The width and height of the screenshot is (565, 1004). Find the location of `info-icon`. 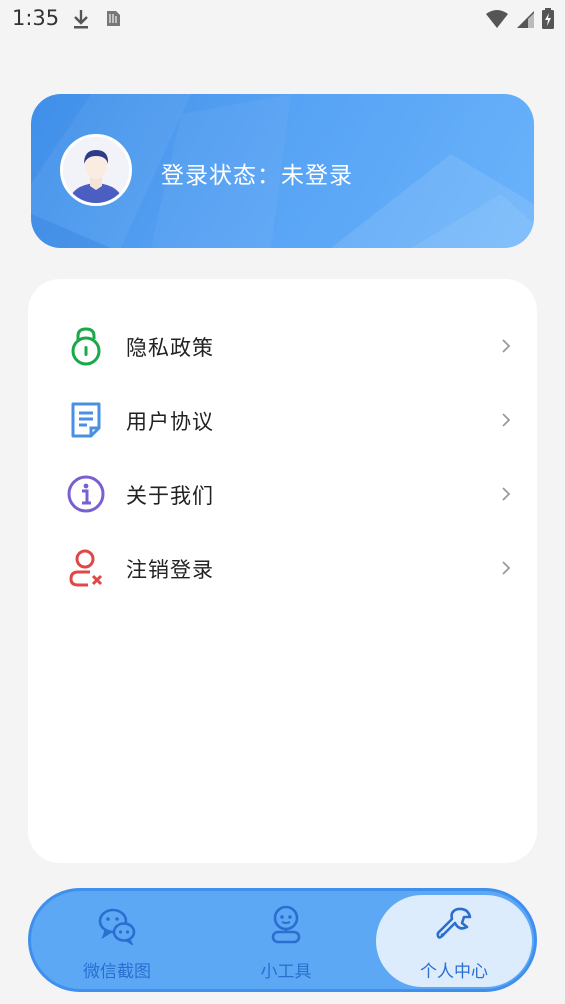

info-icon is located at coordinates (86, 494).